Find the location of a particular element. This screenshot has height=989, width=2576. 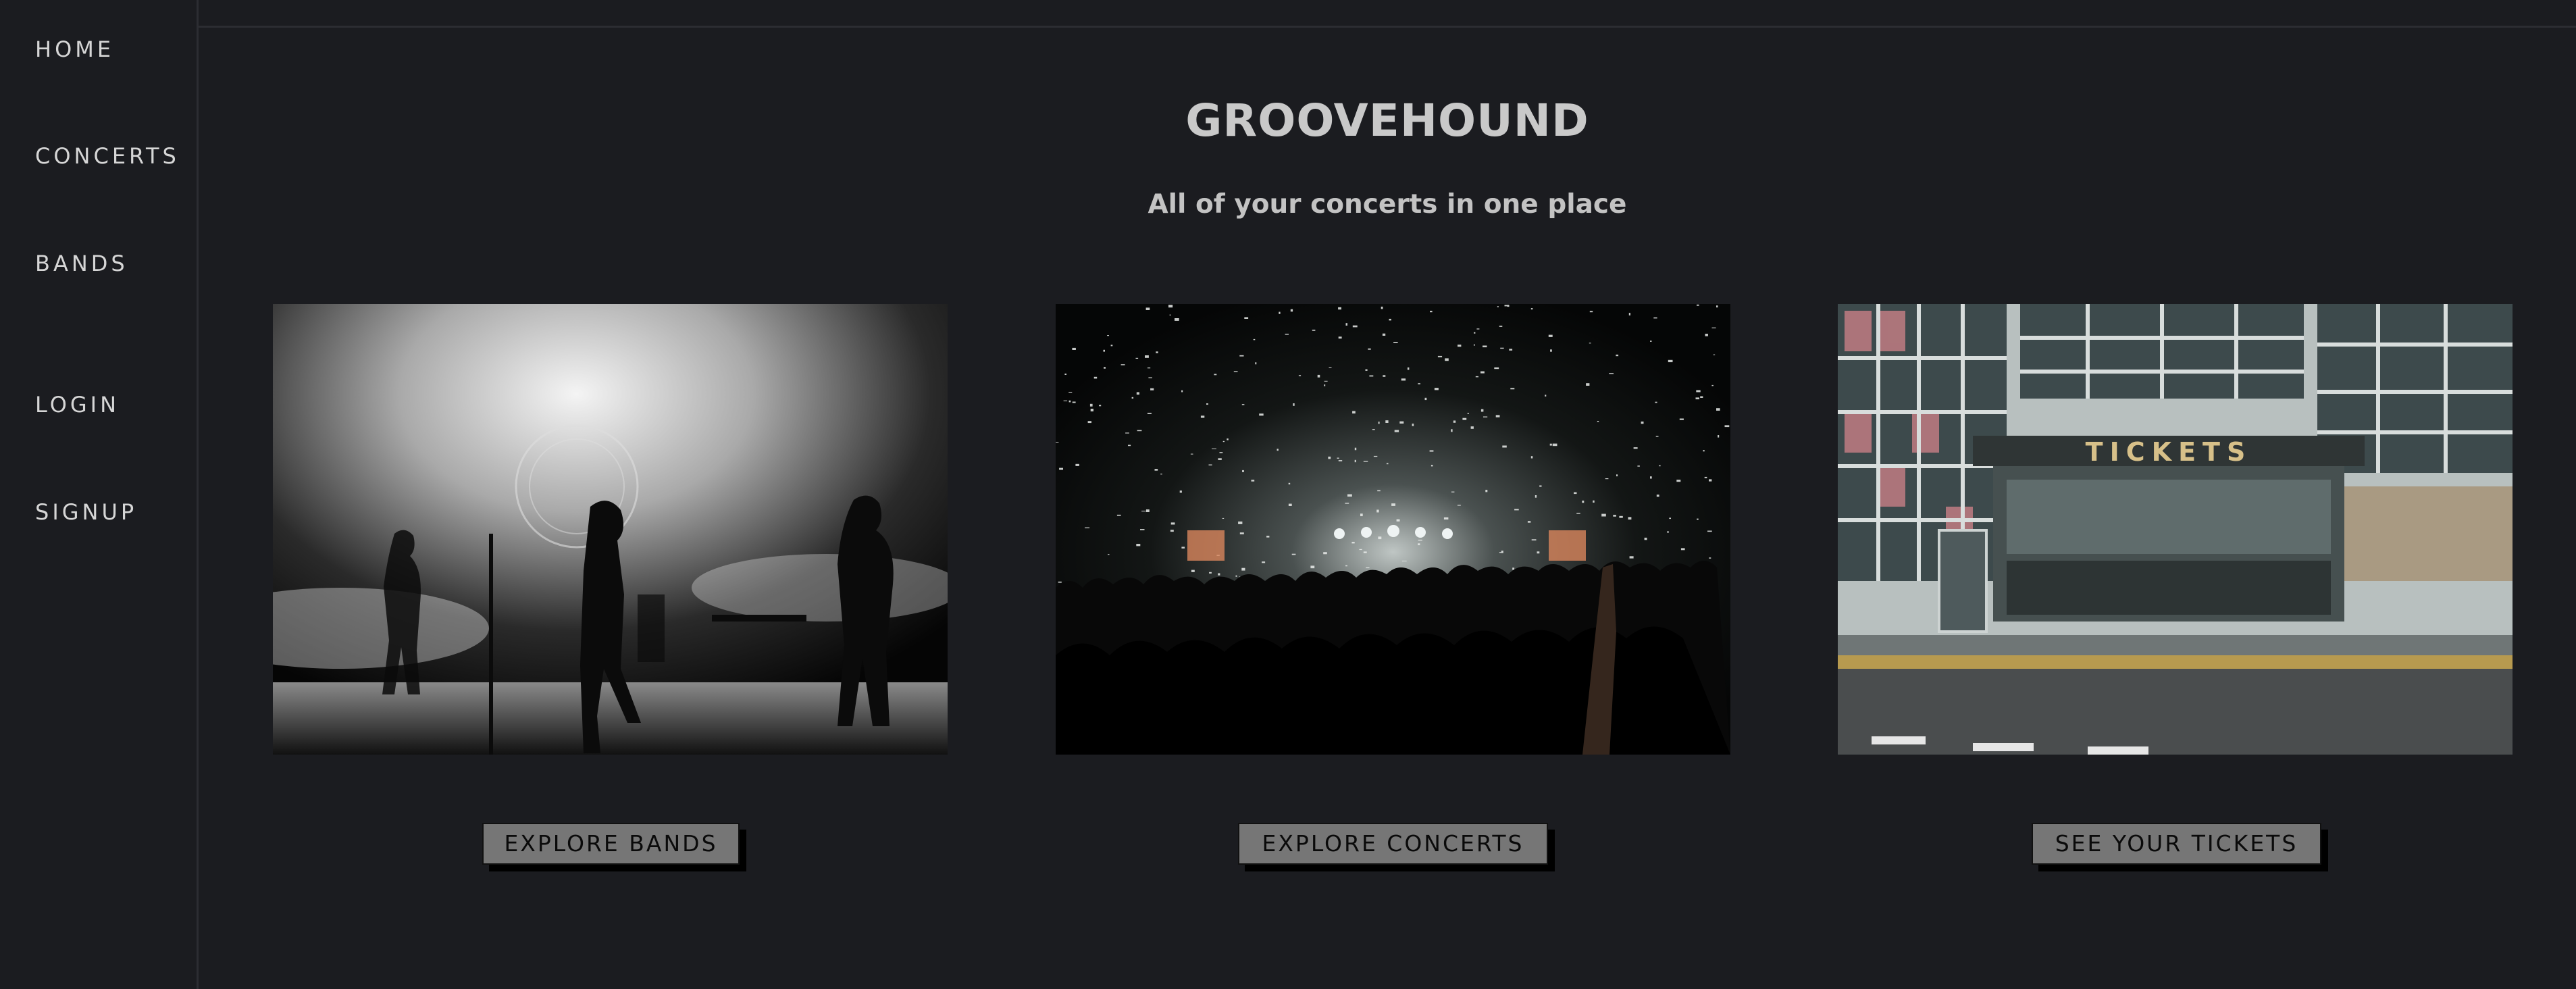

nav-concerts: CONCERTS is located at coordinates (107, 156).